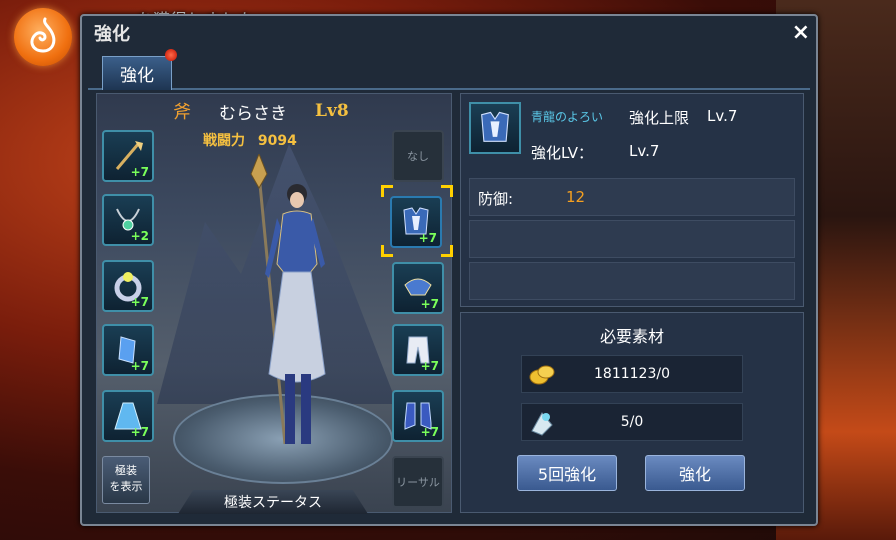 The image size is (896, 540). I want to click on enhance-button: 強化, so click(695, 473).